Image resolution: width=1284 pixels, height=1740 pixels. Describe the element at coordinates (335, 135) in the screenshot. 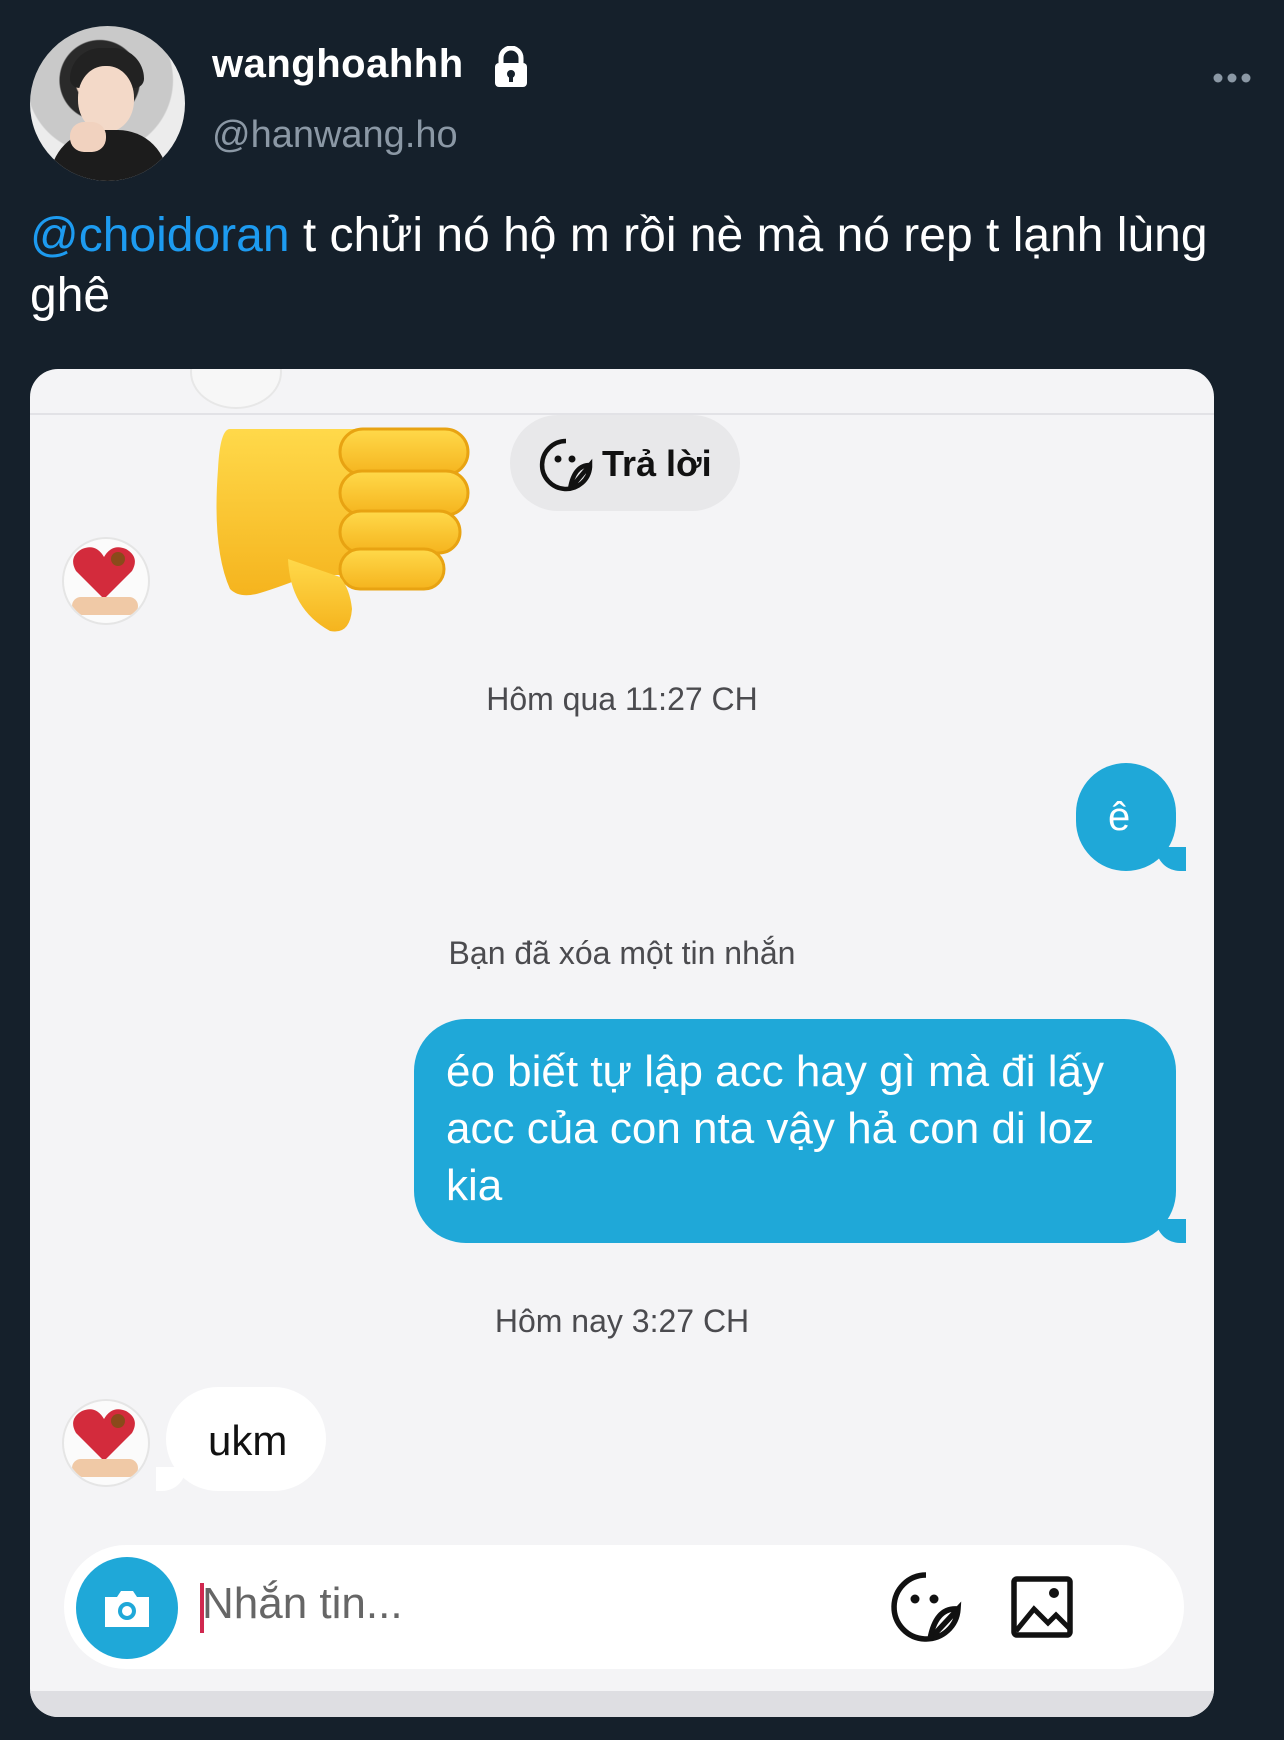

I see `user-handle: @hanwang.ho` at that location.